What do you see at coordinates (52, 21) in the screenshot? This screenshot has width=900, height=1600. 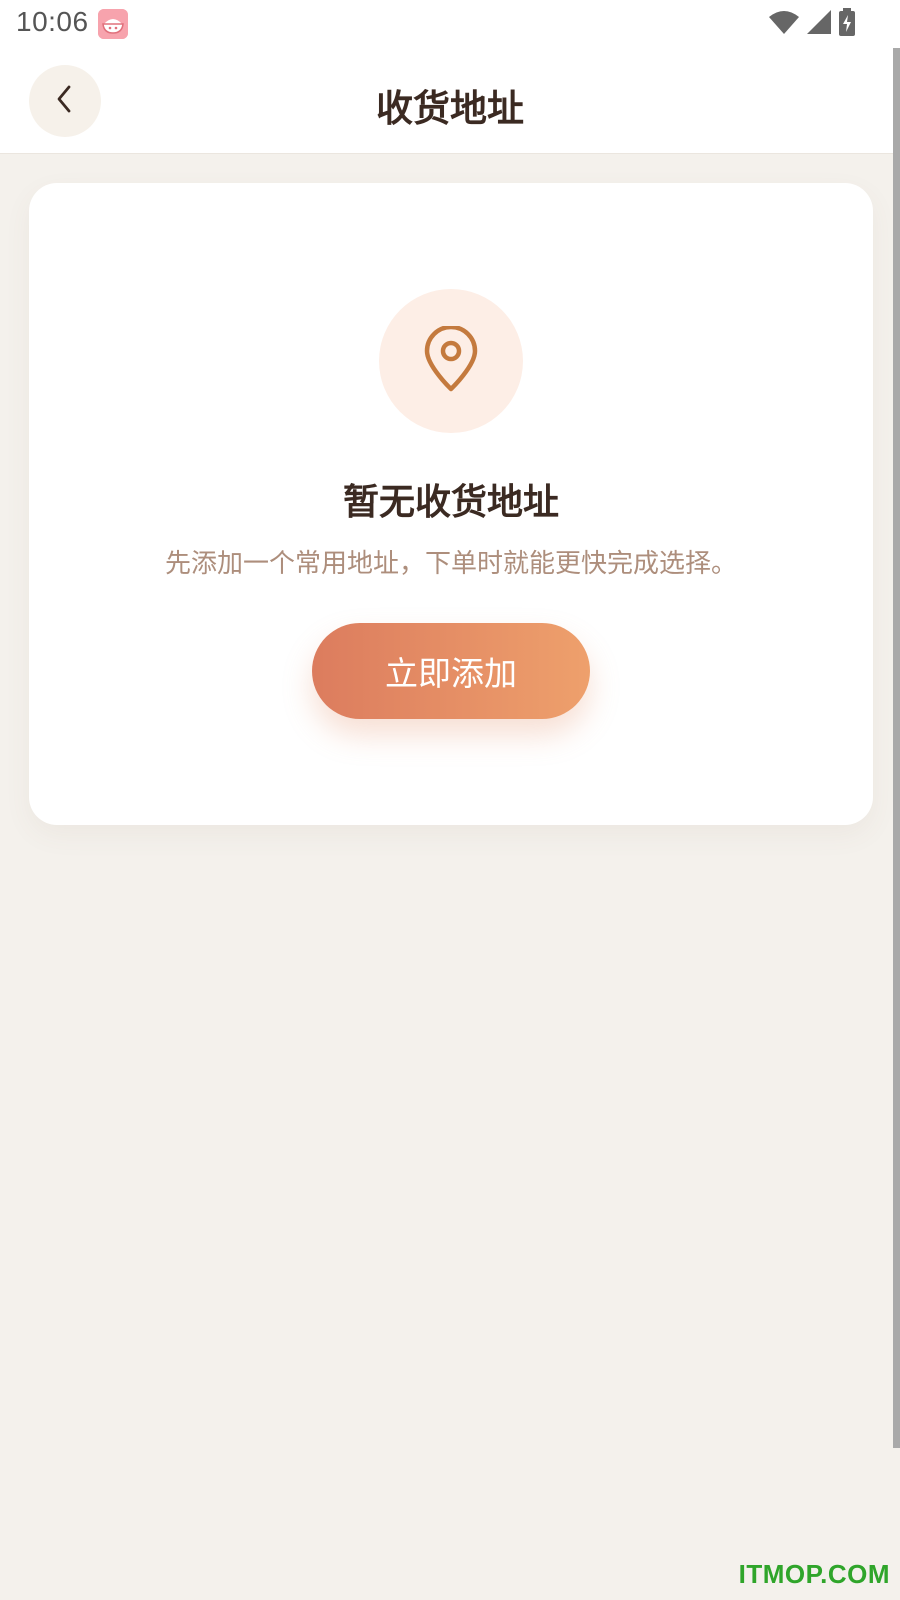 I see `status-time: 10:06` at bounding box center [52, 21].